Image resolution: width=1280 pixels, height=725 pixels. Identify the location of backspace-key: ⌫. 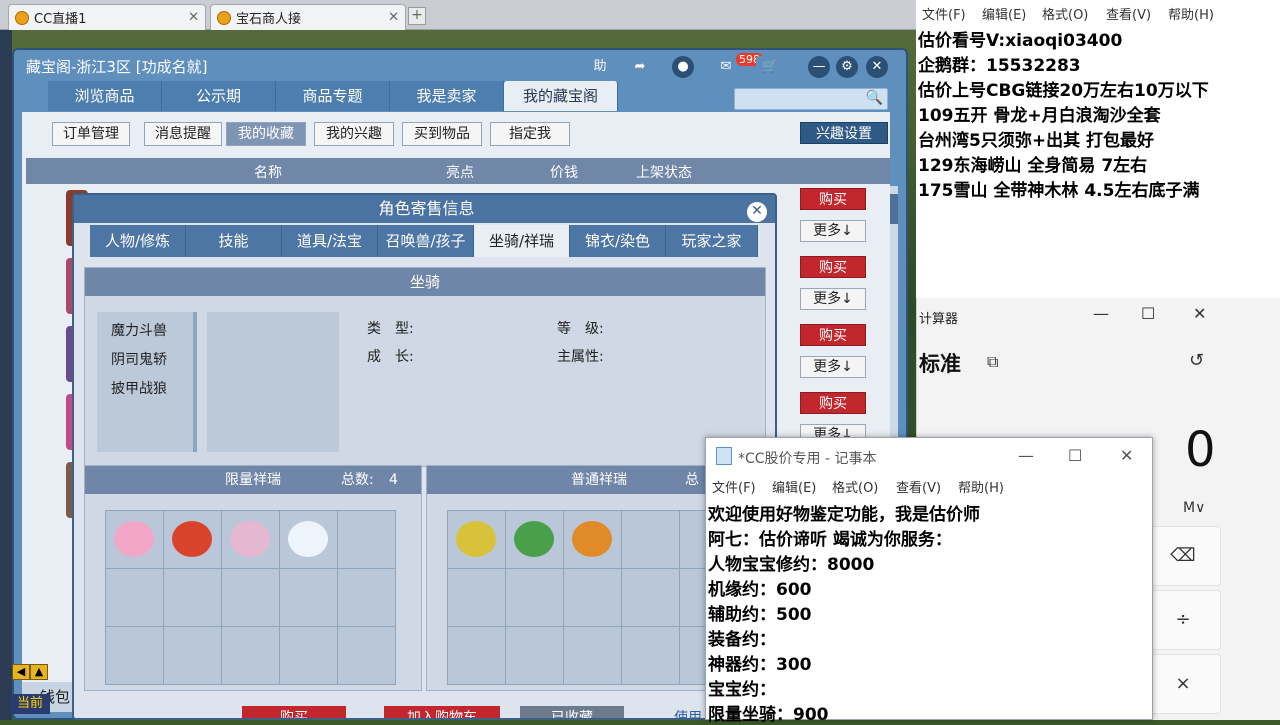
(1183, 556).